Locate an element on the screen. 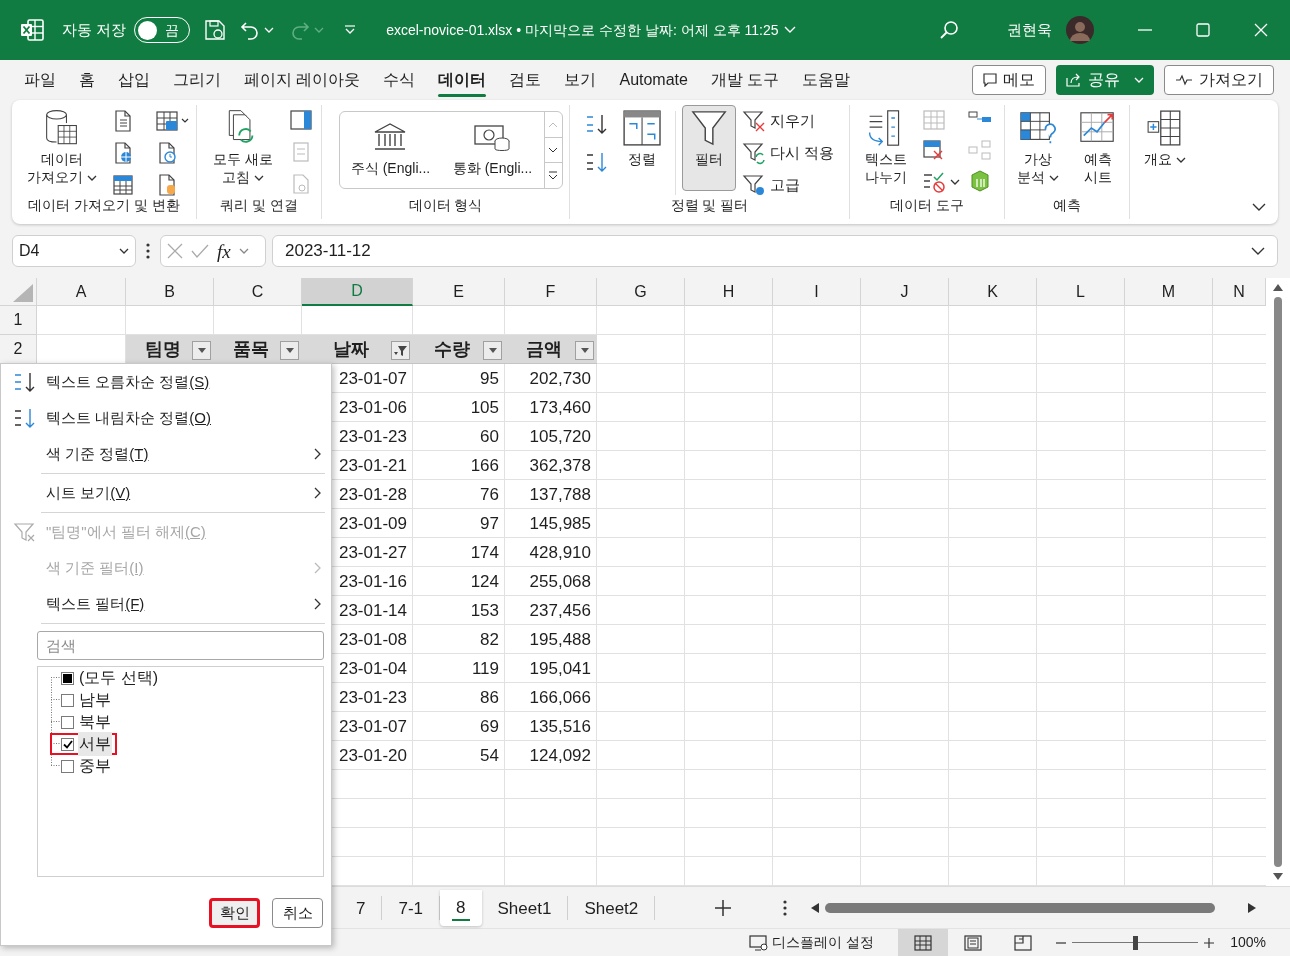  menu-tab: Automate is located at coordinates (653, 80).